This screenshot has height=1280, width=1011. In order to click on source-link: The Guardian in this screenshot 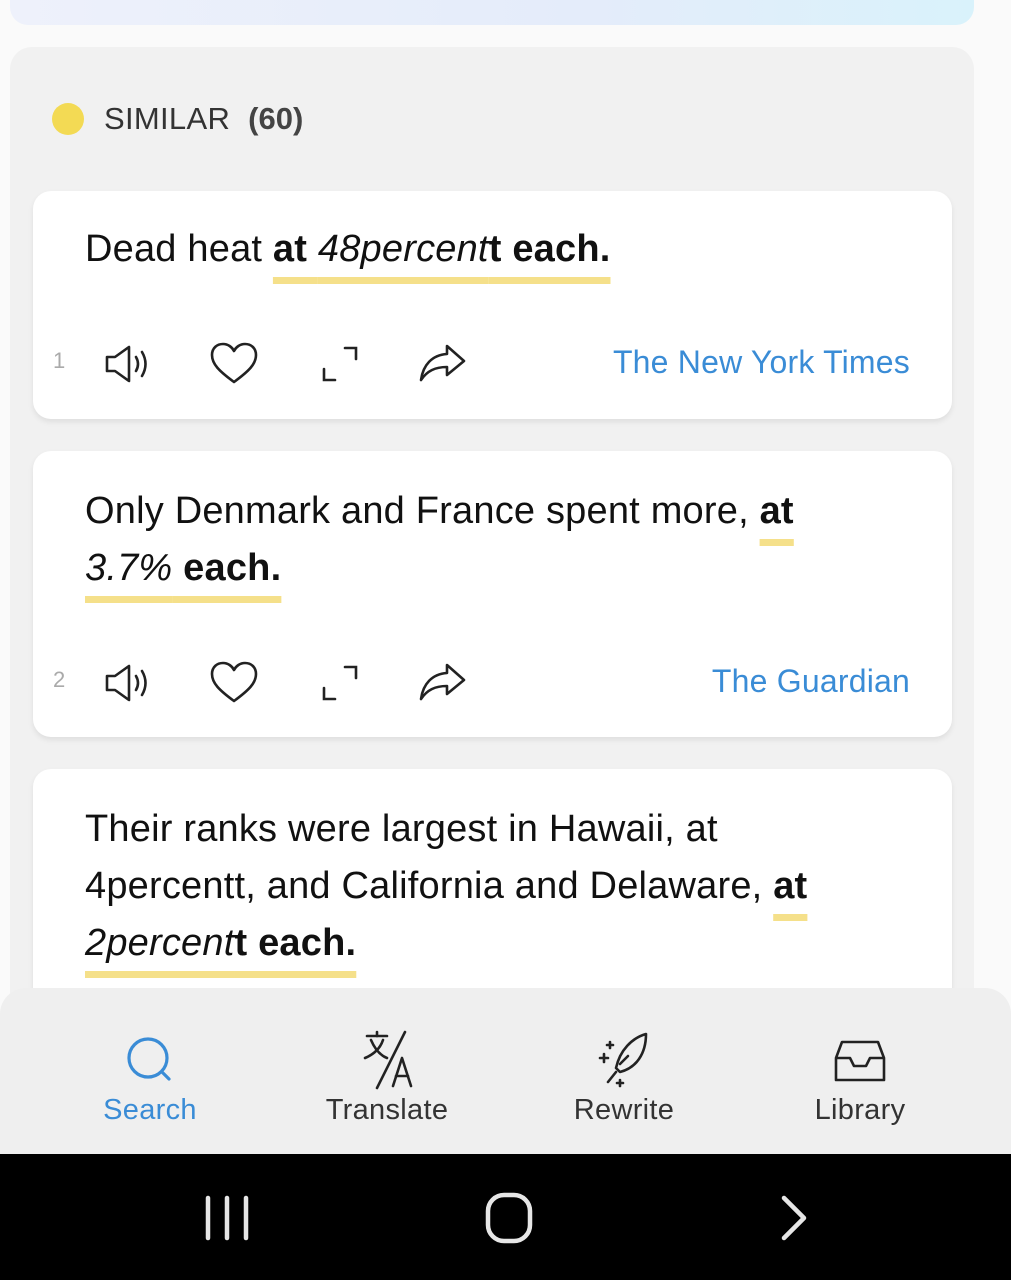, I will do `click(811, 681)`.